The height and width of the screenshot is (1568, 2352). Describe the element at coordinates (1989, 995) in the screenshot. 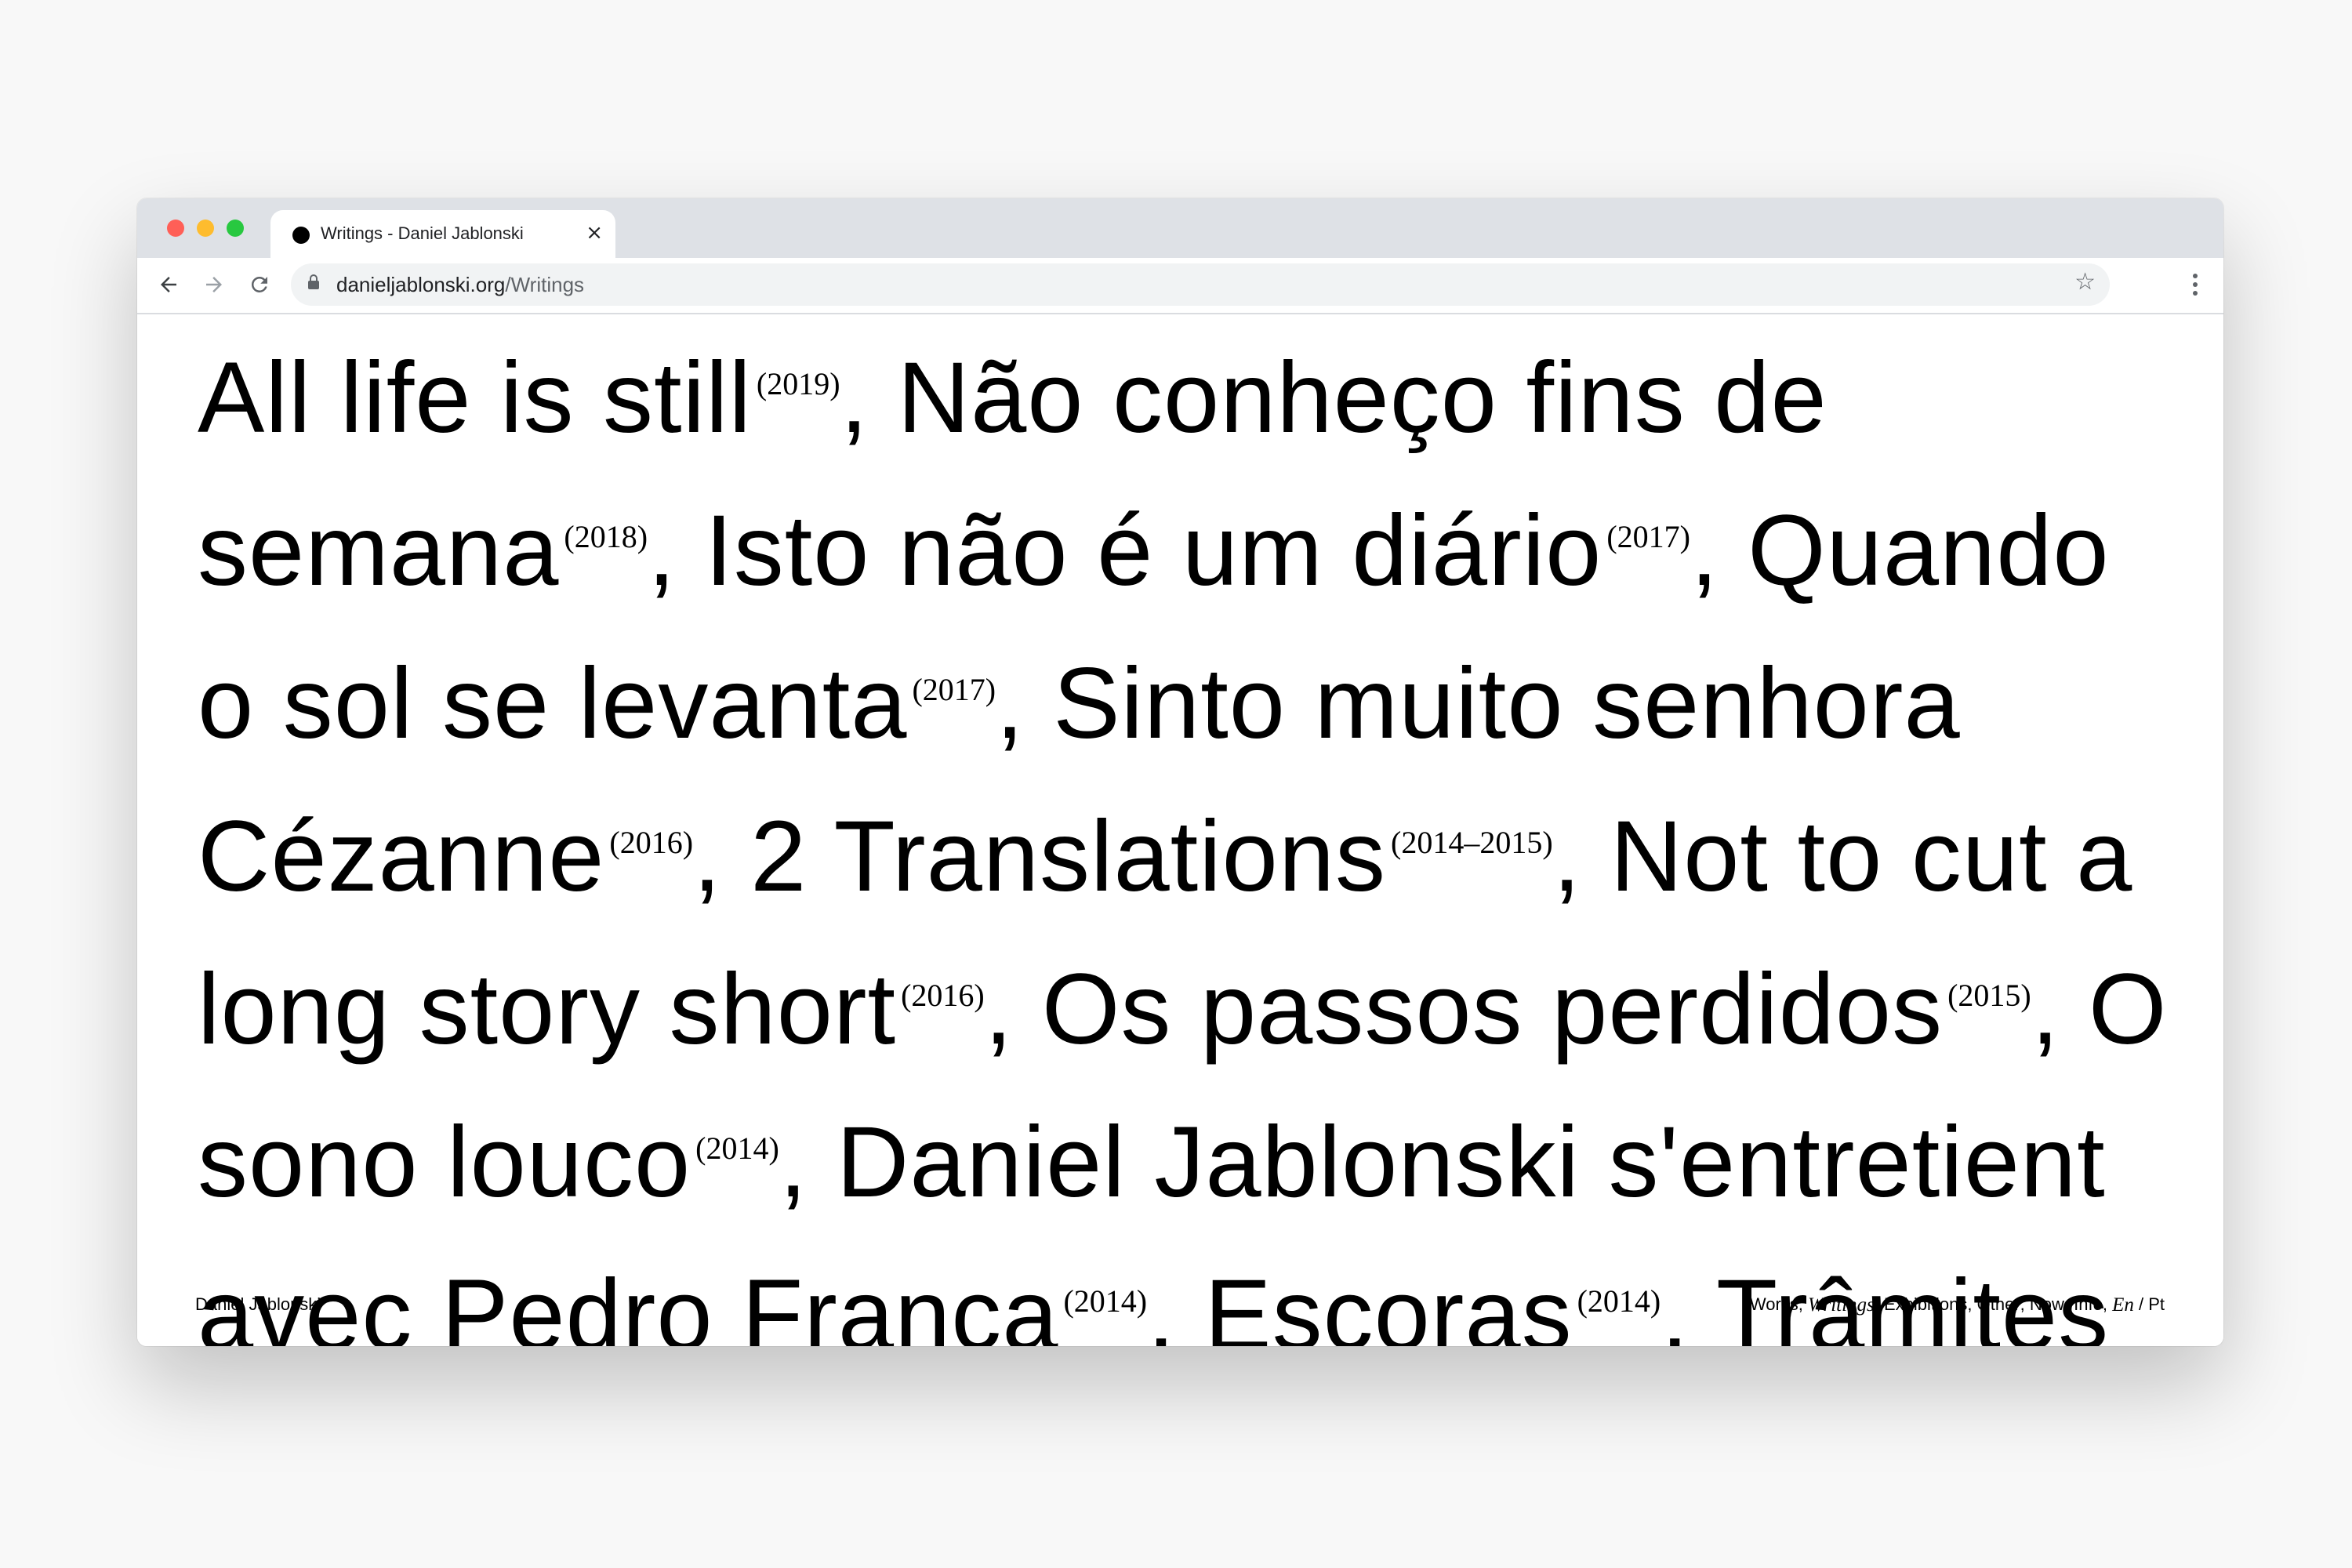

I see `writing-year: (2015)` at that location.